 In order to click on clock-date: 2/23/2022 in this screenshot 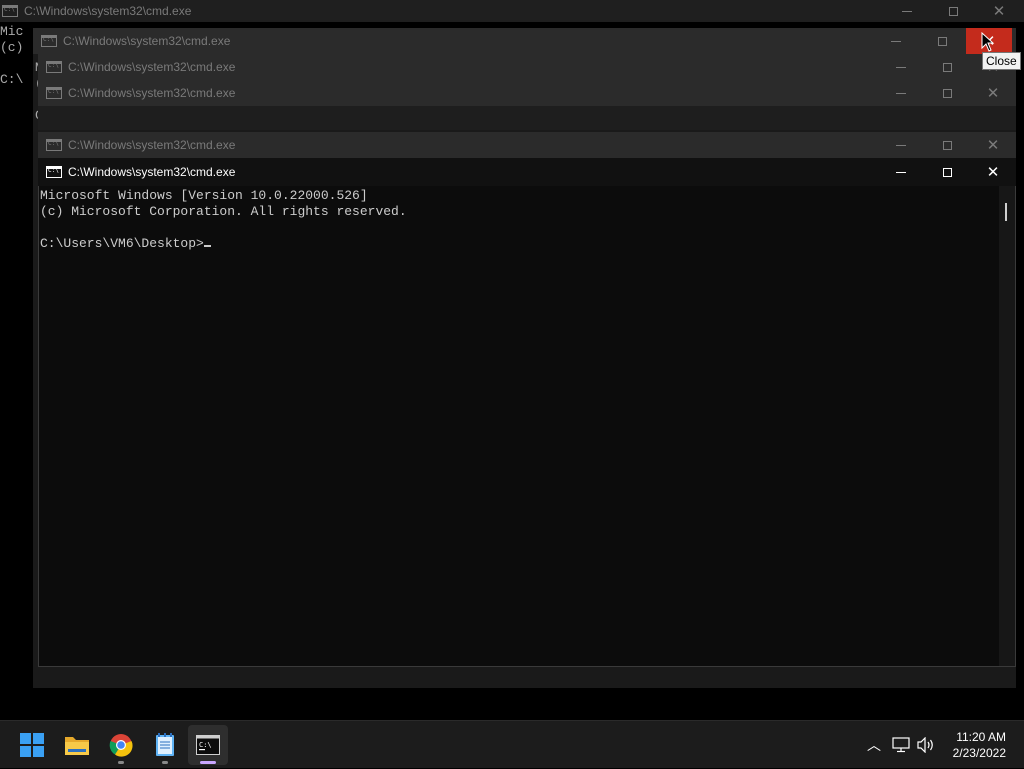, I will do `click(979, 753)`.